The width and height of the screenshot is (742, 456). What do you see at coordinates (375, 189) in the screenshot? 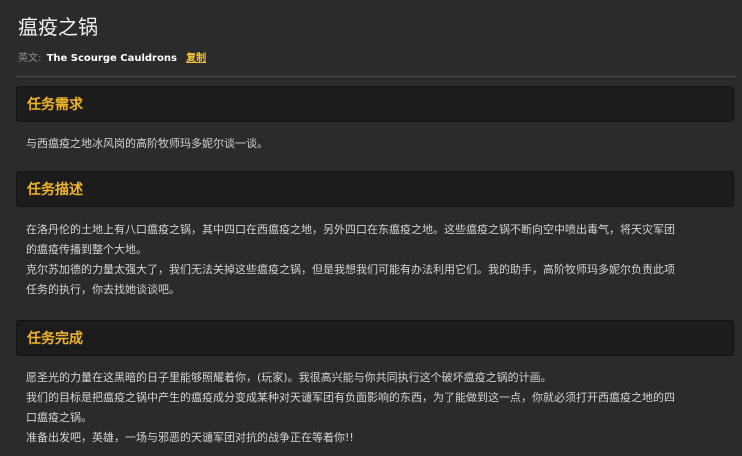
I see `section-header-description: 任务描述` at bounding box center [375, 189].